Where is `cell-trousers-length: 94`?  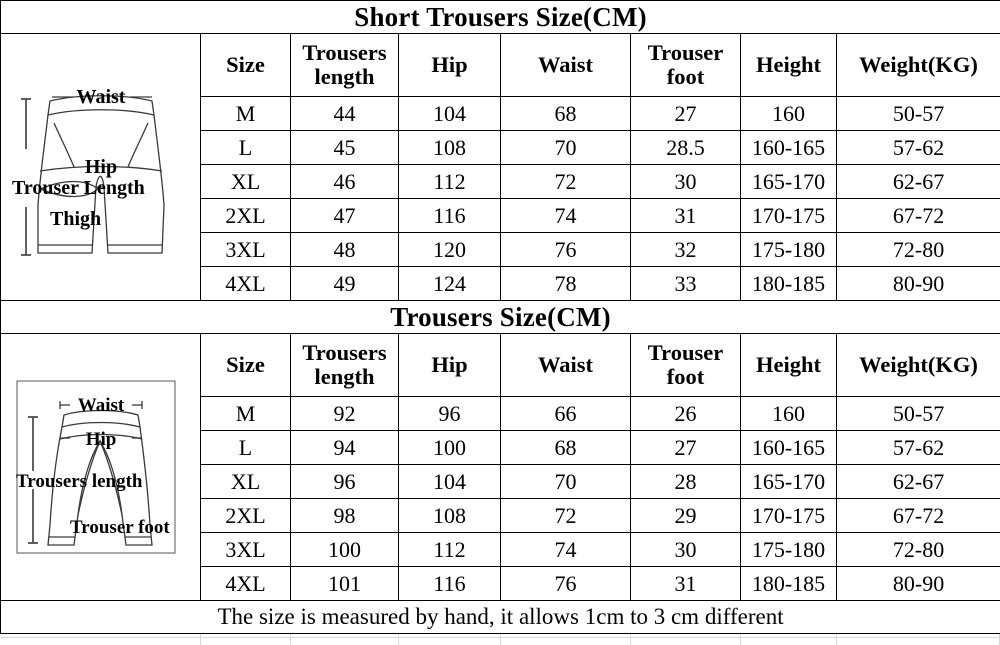 cell-trousers-length: 94 is located at coordinates (344, 447).